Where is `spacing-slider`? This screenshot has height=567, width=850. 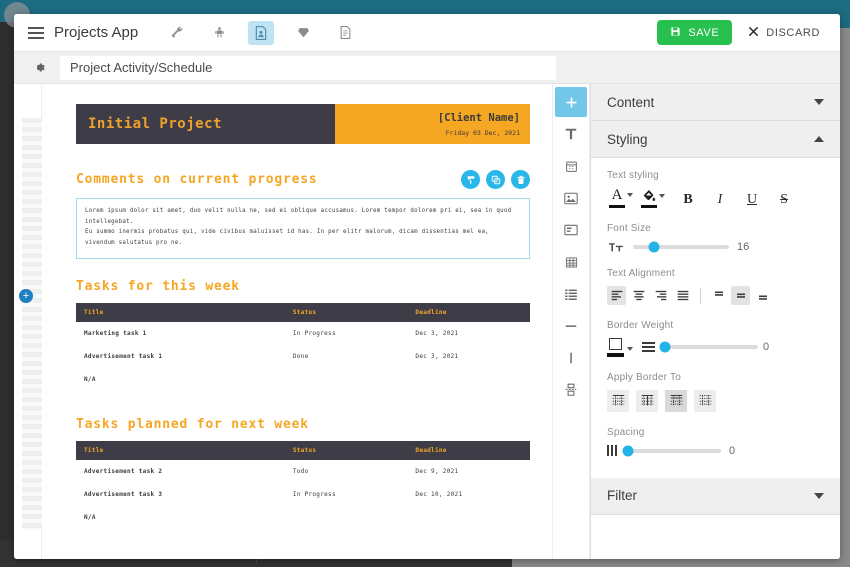
spacing-slider is located at coordinates (671, 450).